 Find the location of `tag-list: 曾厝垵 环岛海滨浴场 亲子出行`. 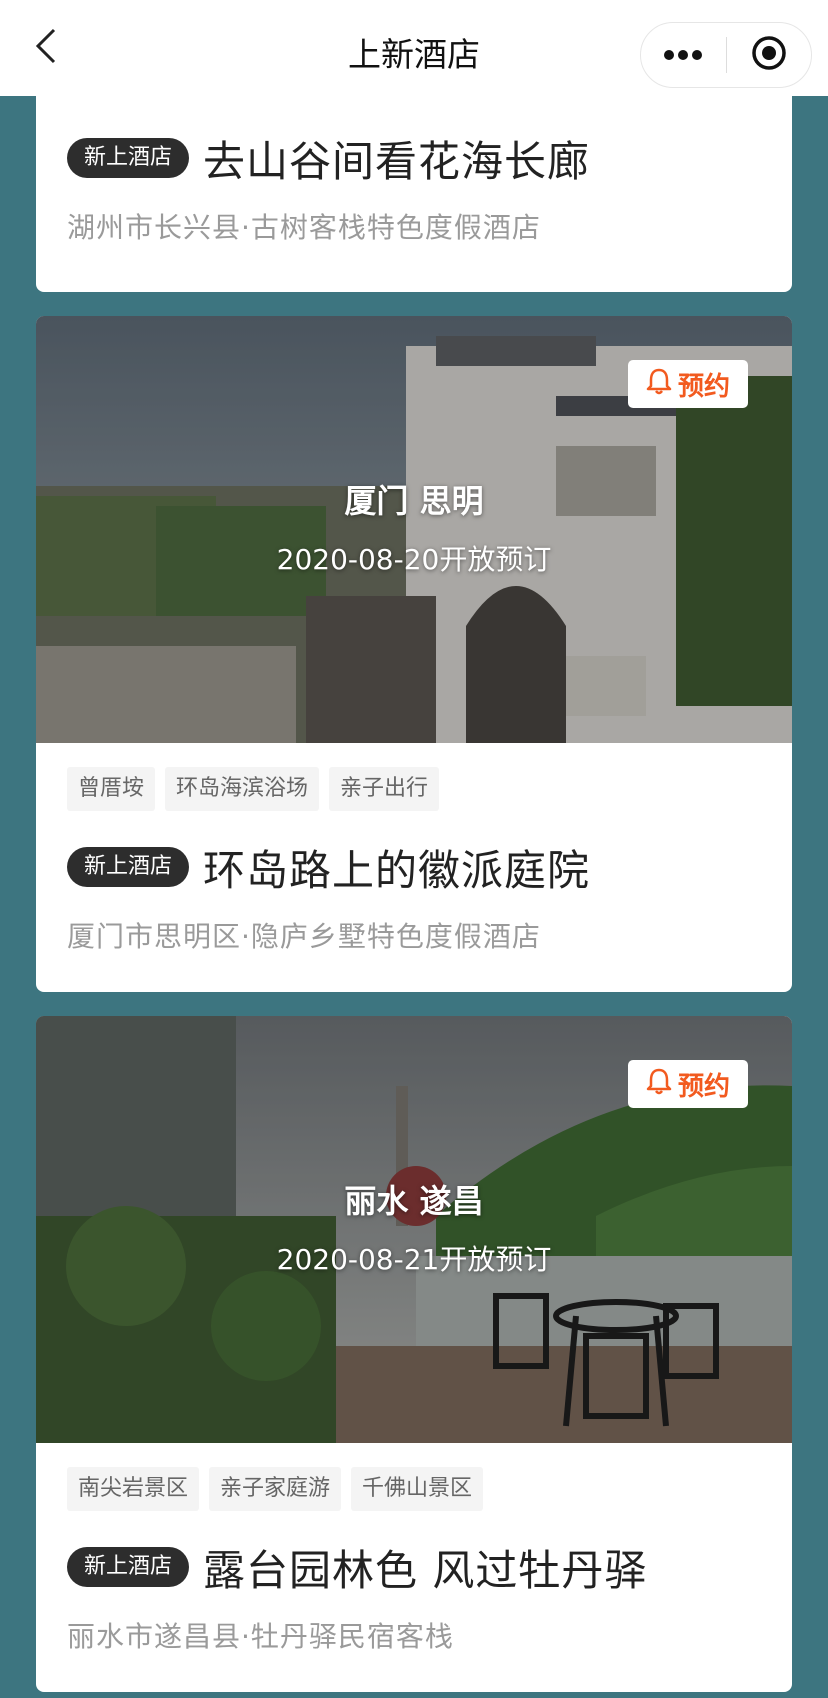

tag-list: 曾厝垵 环岛海滨浴场 亲子出行 is located at coordinates (414, 789).